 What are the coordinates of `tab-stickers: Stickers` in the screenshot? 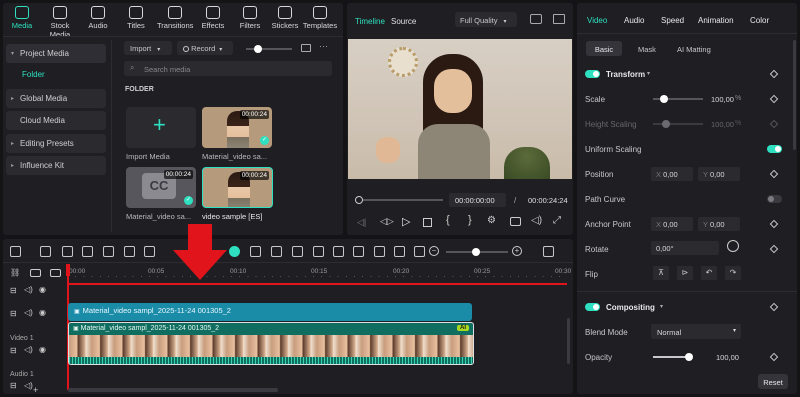 It's located at (285, 20).